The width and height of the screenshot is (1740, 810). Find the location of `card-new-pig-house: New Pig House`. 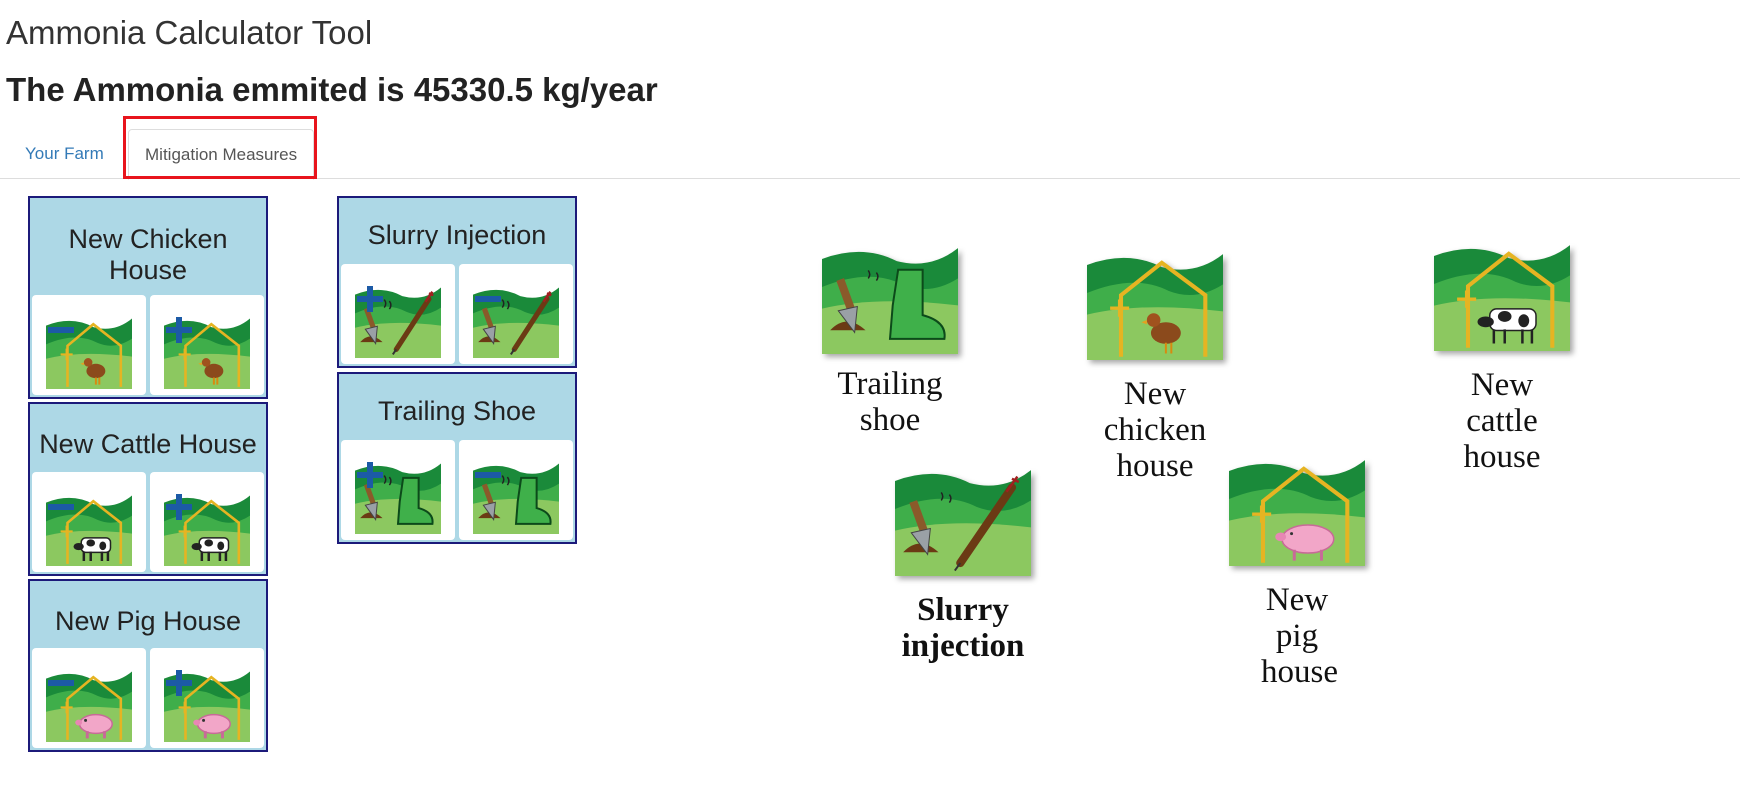

card-new-pig-house: New Pig House is located at coordinates (148, 665).